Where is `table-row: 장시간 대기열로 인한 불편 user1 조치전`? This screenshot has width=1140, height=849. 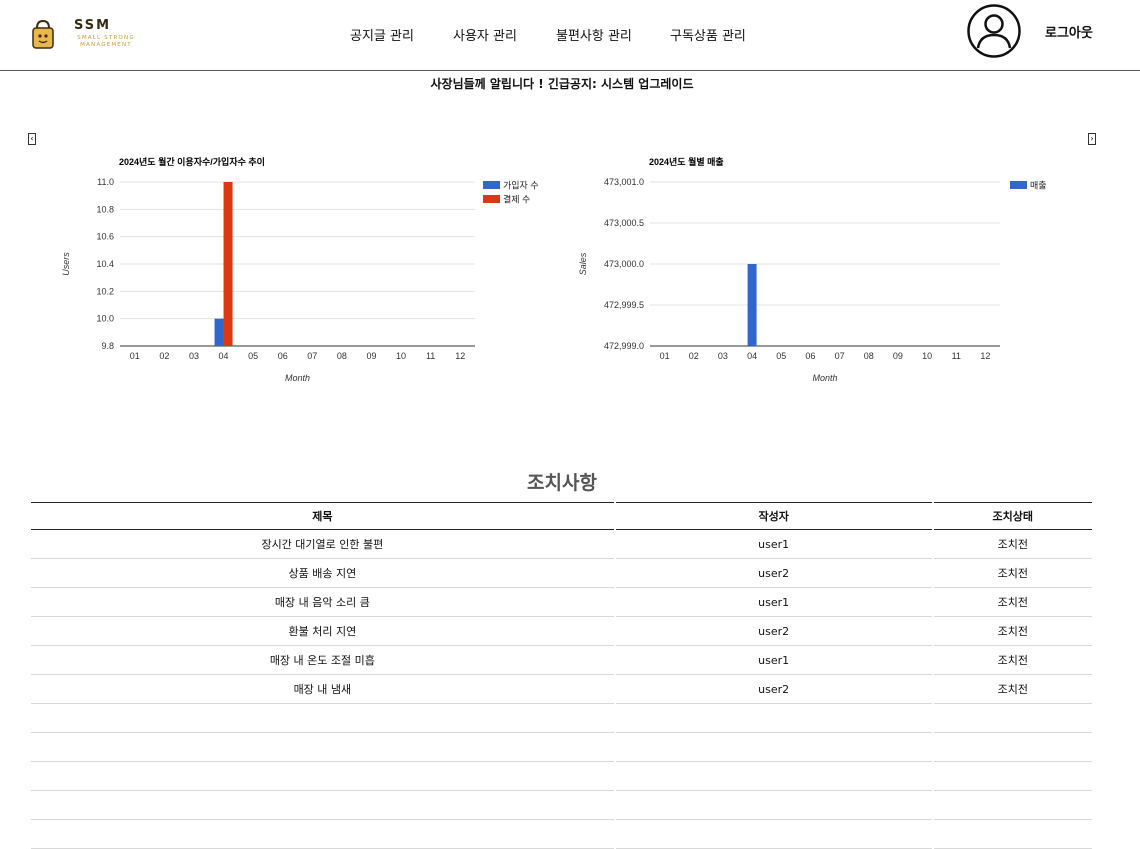 table-row: 장시간 대기열로 인한 불편 user1 조치전 is located at coordinates (561, 544).